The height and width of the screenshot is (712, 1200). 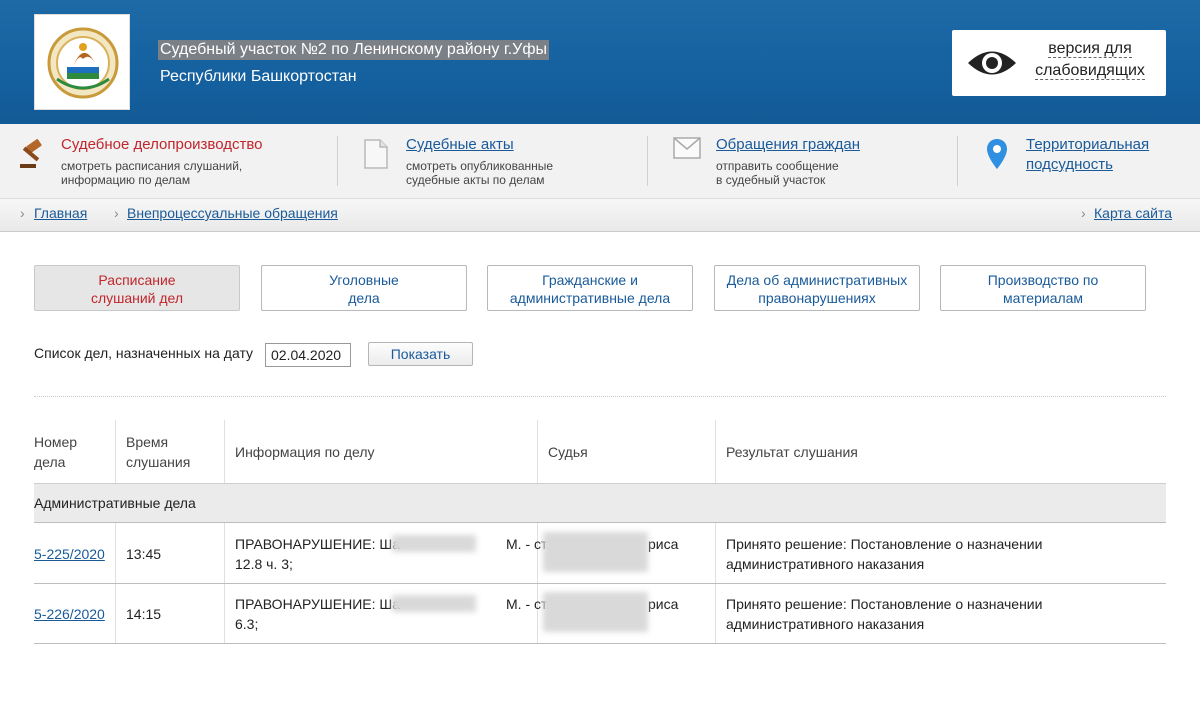 What do you see at coordinates (687, 148) in the screenshot?
I see `envelope-icon` at bounding box center [687, 148].